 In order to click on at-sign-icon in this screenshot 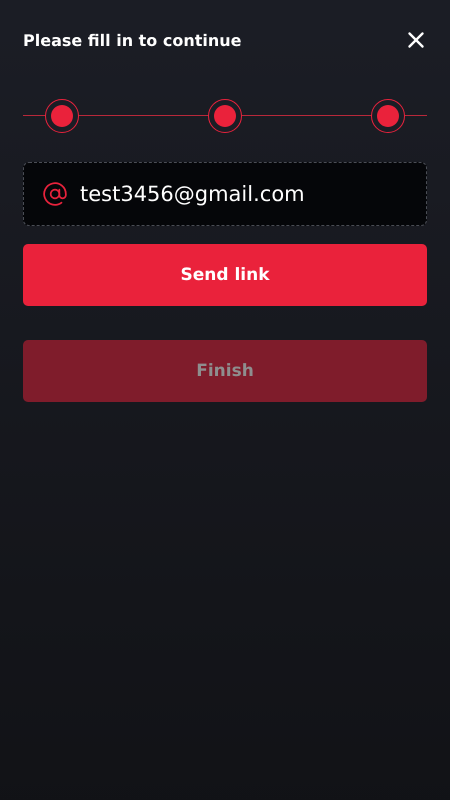, I will do `click(55, 194)`.